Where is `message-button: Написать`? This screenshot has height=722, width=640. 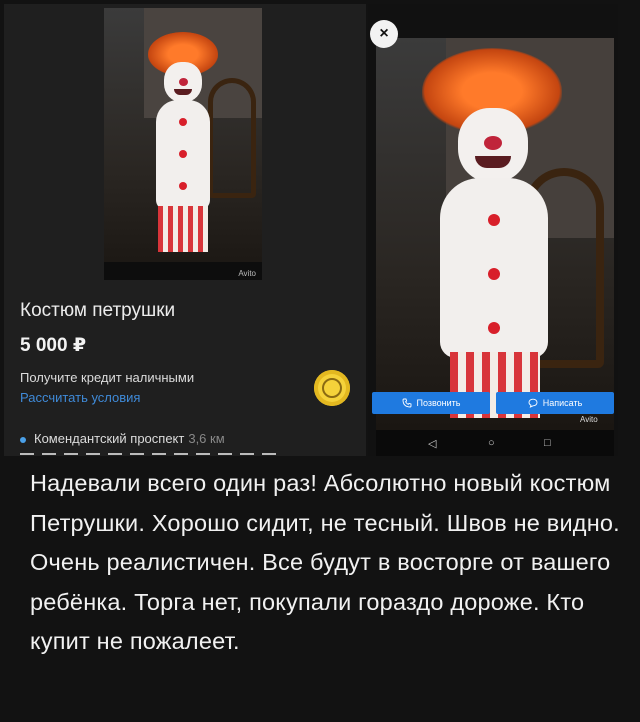 message-button: Написать is located at coordinates (555, 403).